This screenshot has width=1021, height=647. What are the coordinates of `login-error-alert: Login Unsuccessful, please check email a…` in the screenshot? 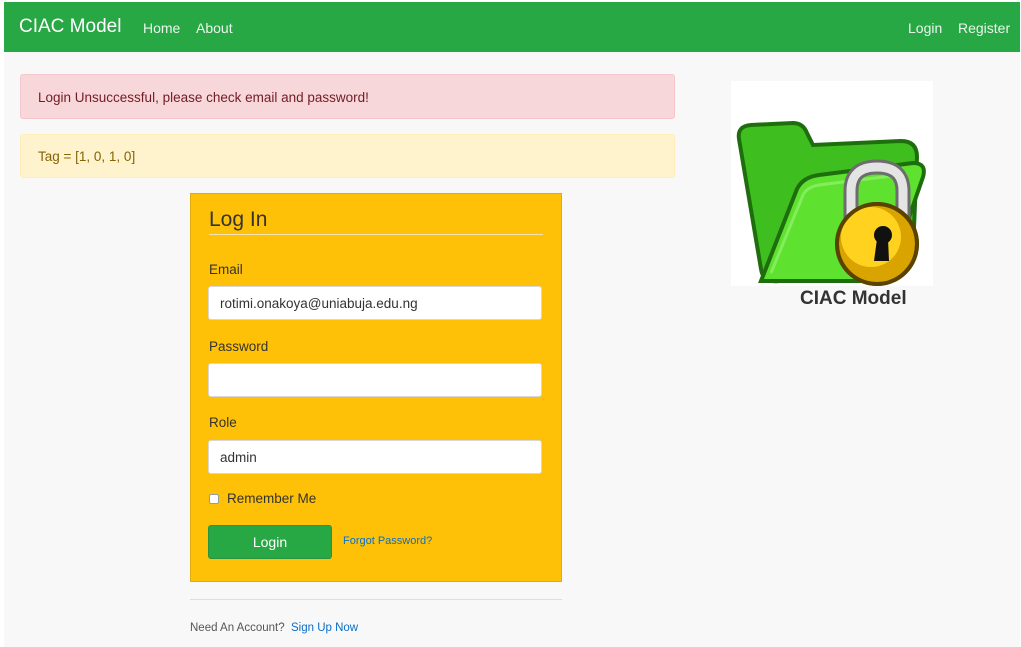 It's located at (347, 96).